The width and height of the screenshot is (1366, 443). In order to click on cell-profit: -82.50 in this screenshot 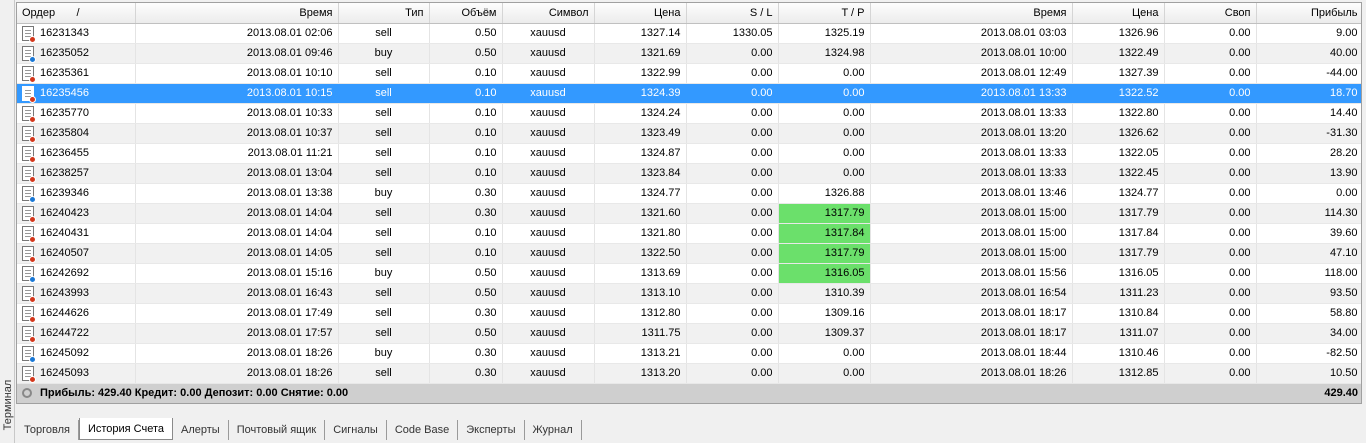, I will do `click(1308, 353)`.